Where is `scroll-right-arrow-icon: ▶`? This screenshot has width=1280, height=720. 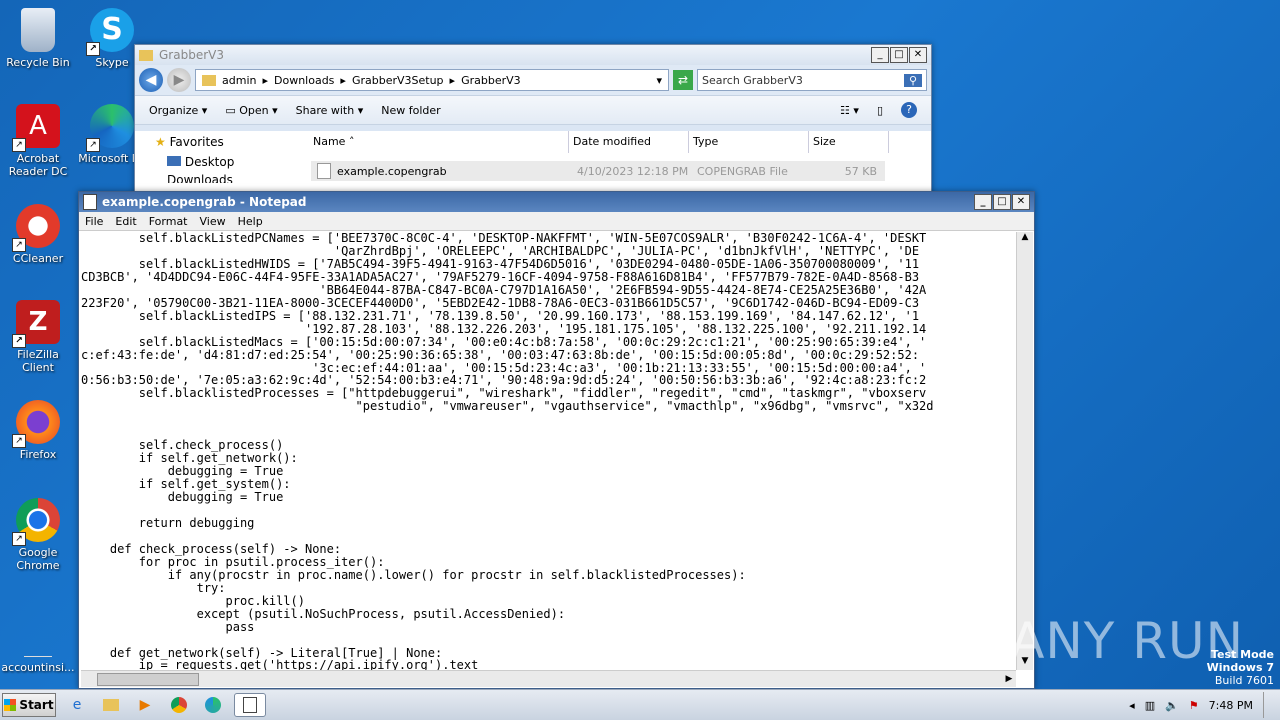 scroll-right-arrow-icon: ▶ is located at coordinates (1009, 679).